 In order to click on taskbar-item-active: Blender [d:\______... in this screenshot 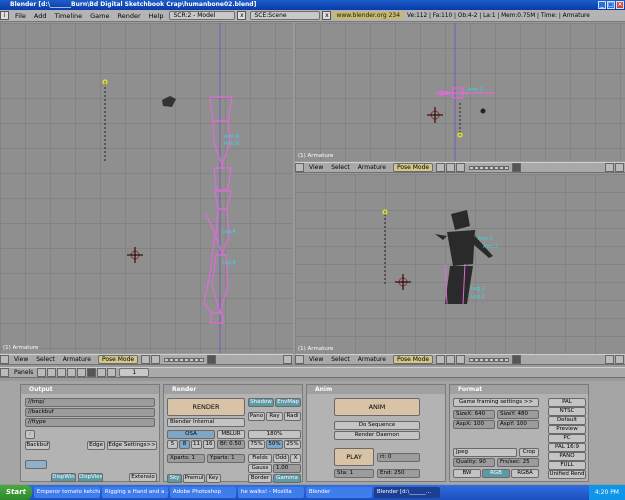, I will do `click(406, 492)`.